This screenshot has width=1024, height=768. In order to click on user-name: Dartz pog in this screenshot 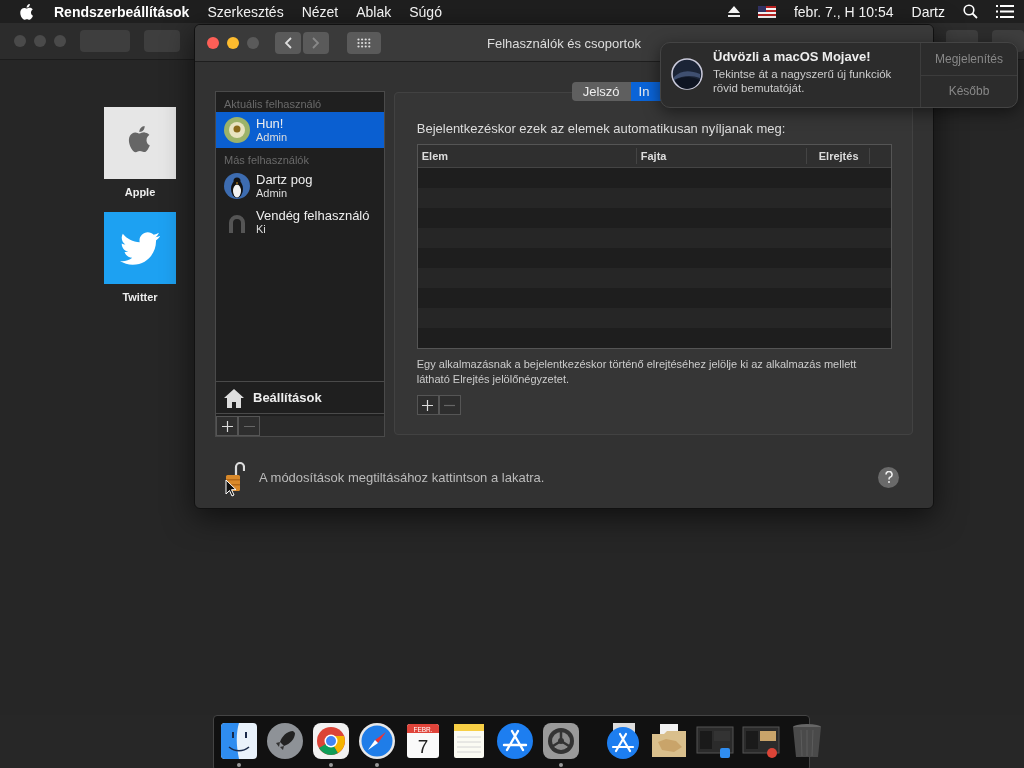, I will do `click(284, 180)`.